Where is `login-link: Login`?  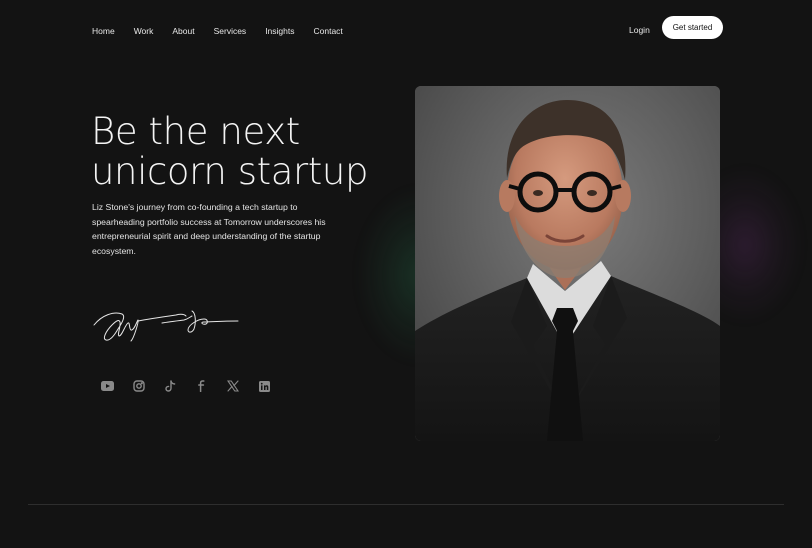 login-link: Login is located at coordinates (639, 30).